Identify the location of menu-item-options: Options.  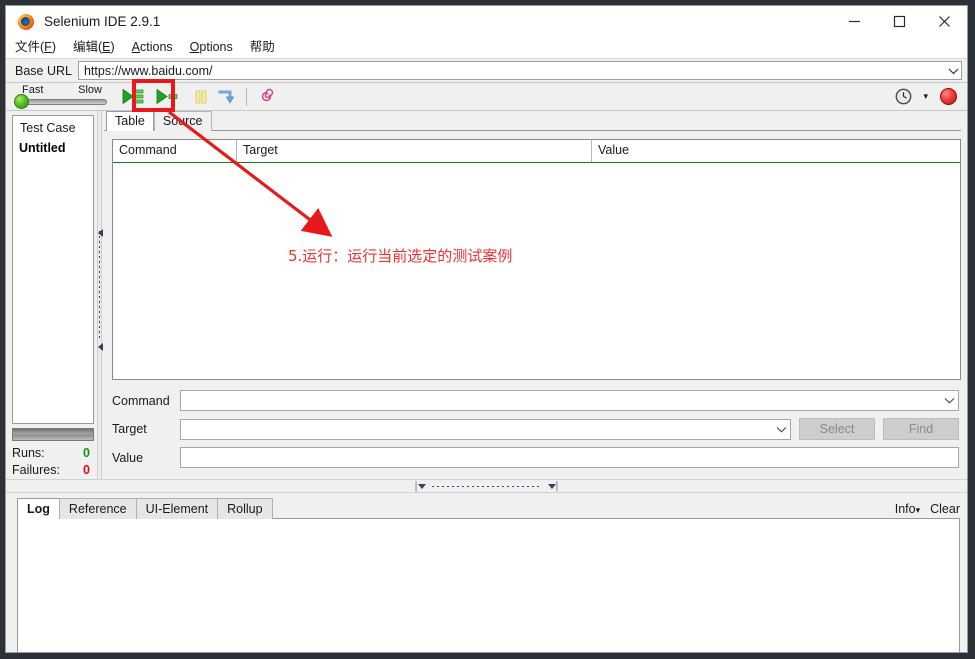
(216, 47).